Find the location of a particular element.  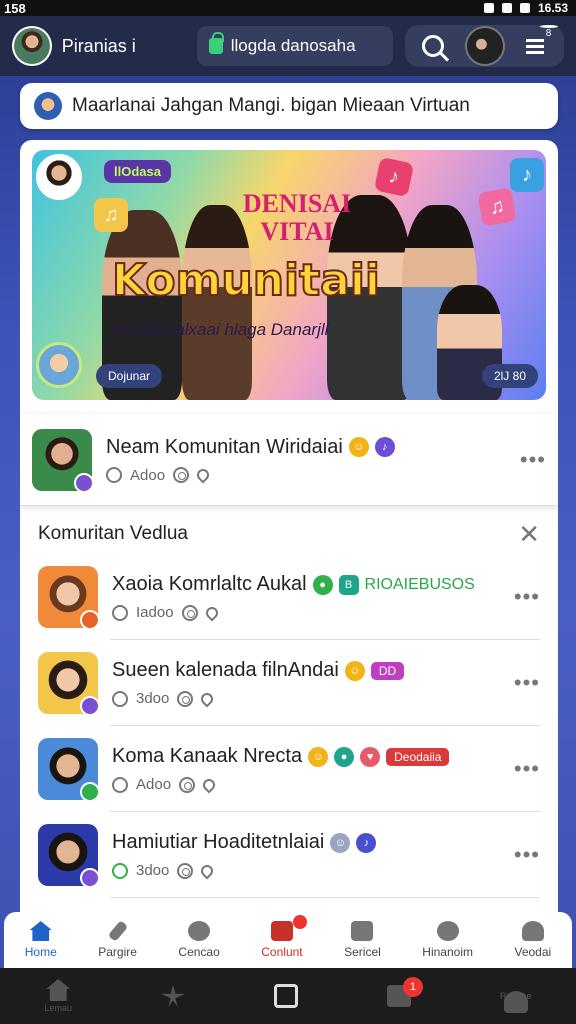

sys-message-badge: 1 is located at coordinates (412, 987).